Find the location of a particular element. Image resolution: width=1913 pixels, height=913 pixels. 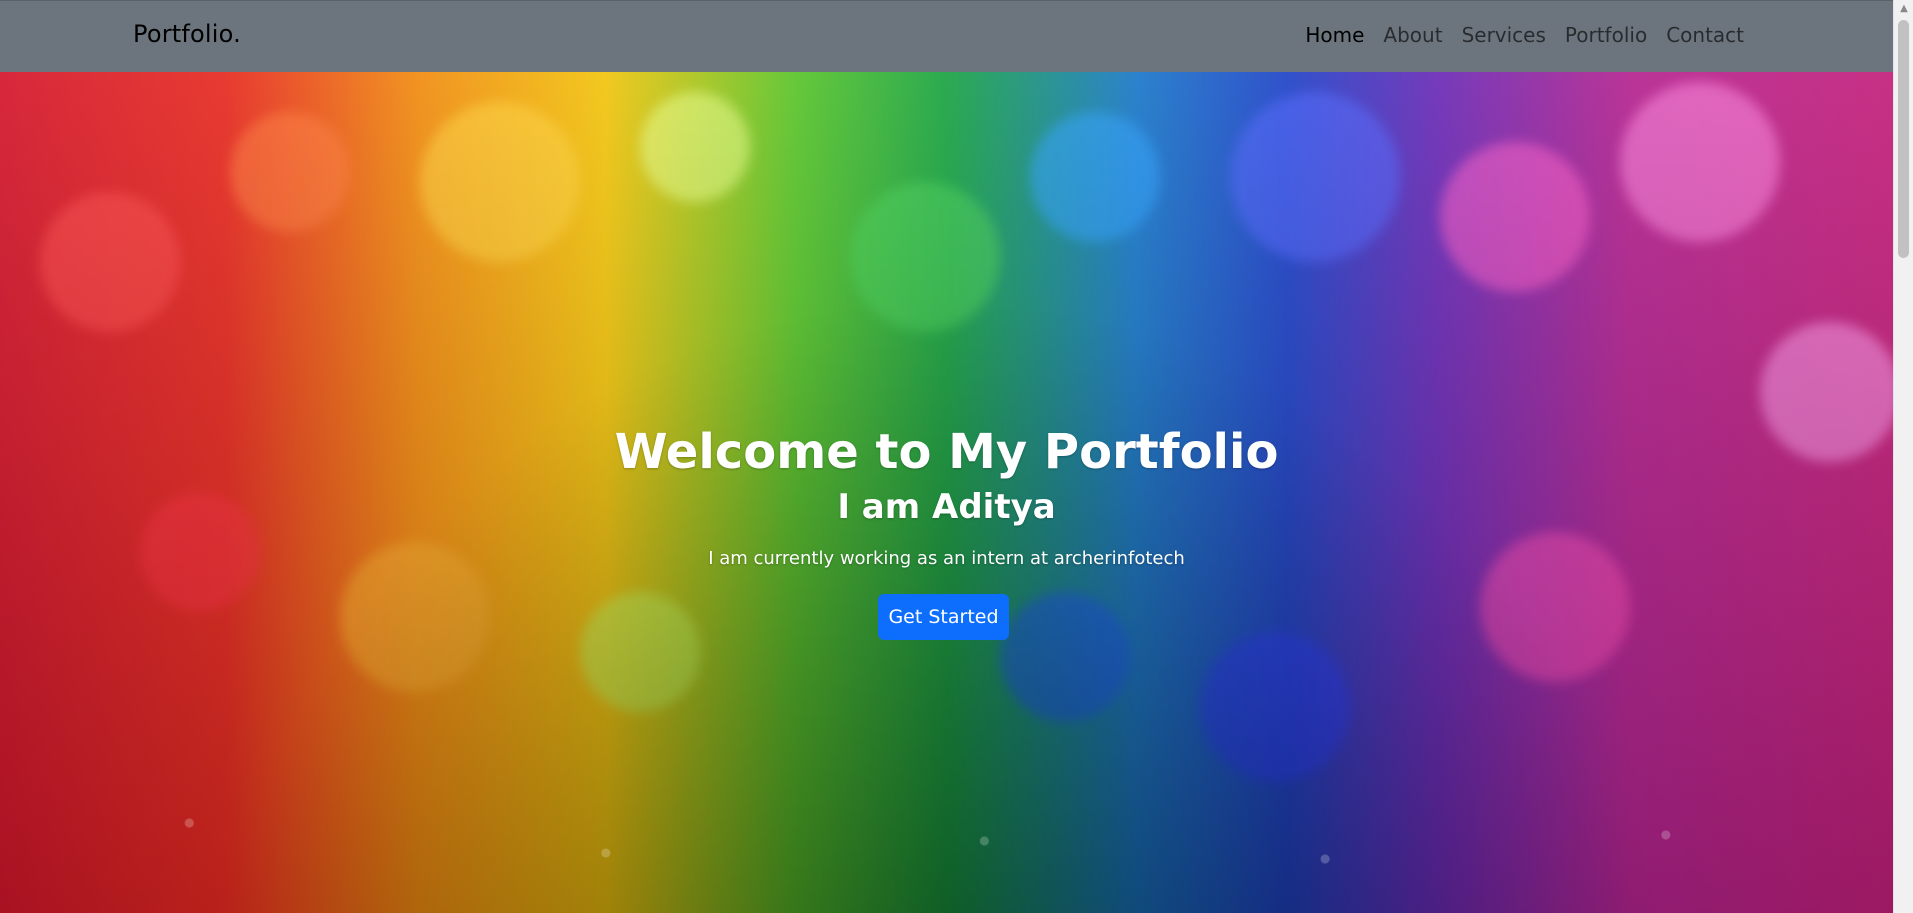

scroll-up-arrow-icon: ▲ is located at coordinates (1903, 8).